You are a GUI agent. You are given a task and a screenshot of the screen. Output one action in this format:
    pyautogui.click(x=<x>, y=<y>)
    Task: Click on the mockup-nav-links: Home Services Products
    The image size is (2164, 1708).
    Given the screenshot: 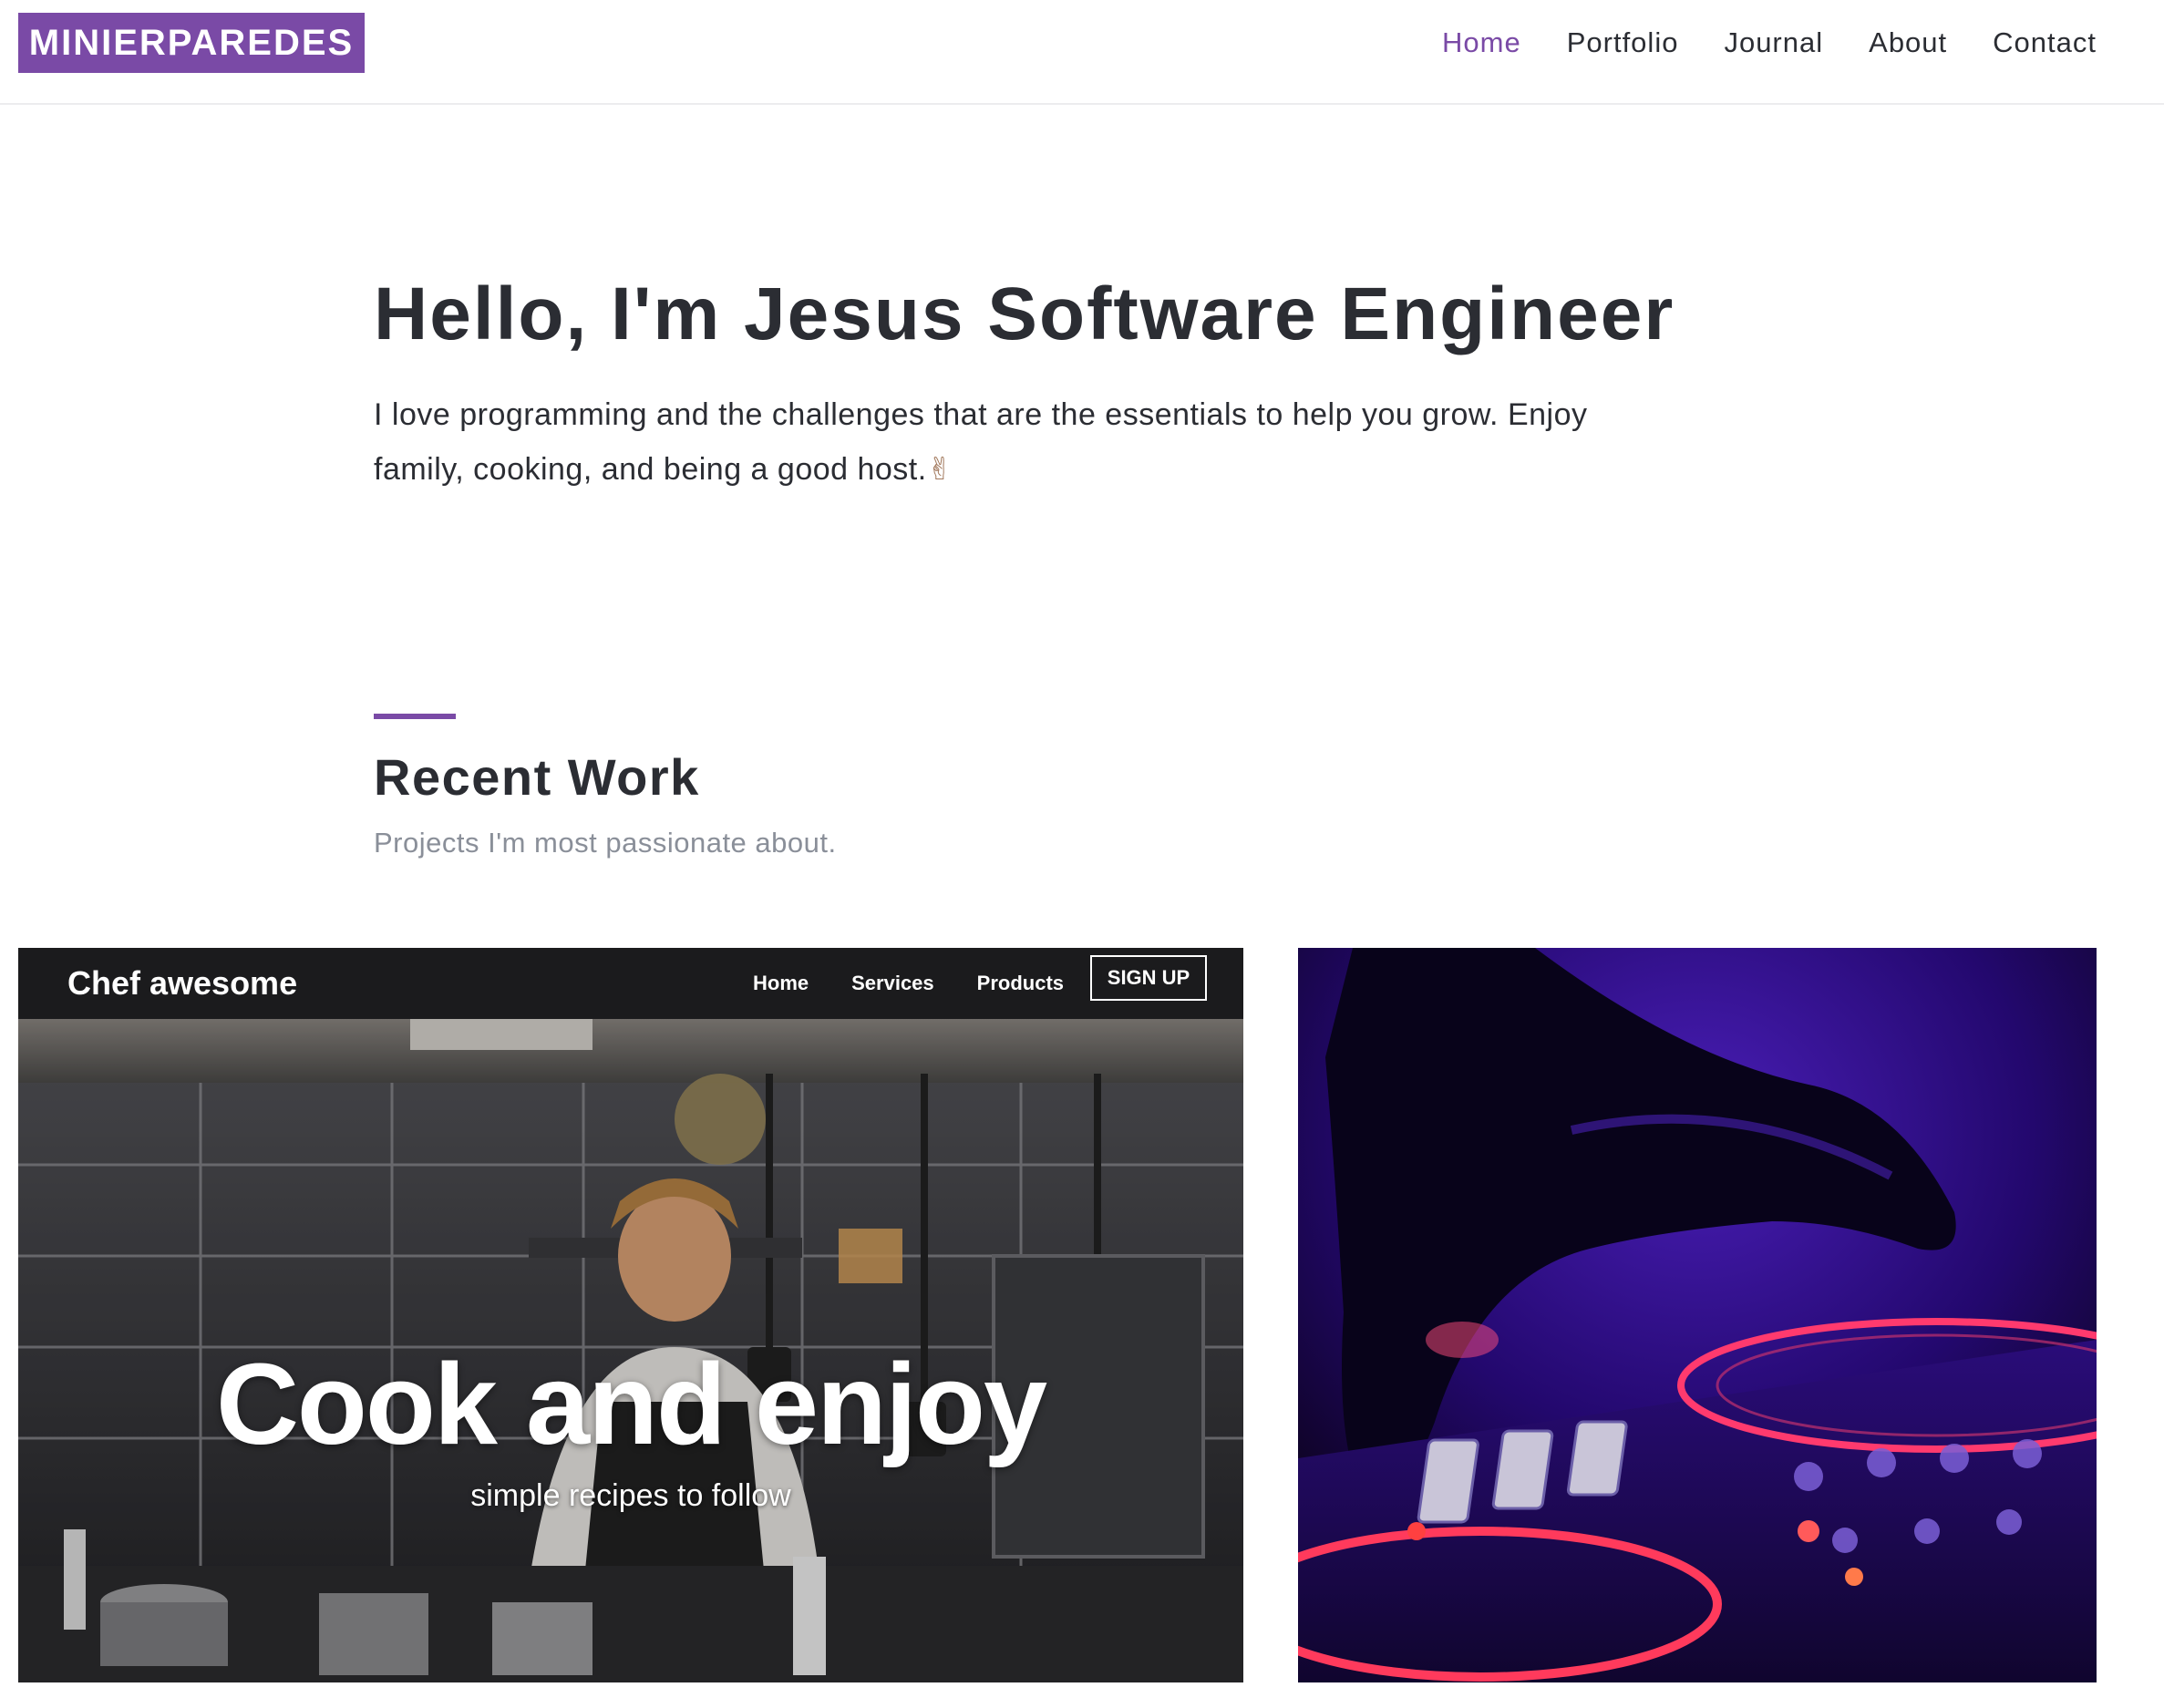 What is the action you would take?
    pyautogui.click(x=908, y=983)
    